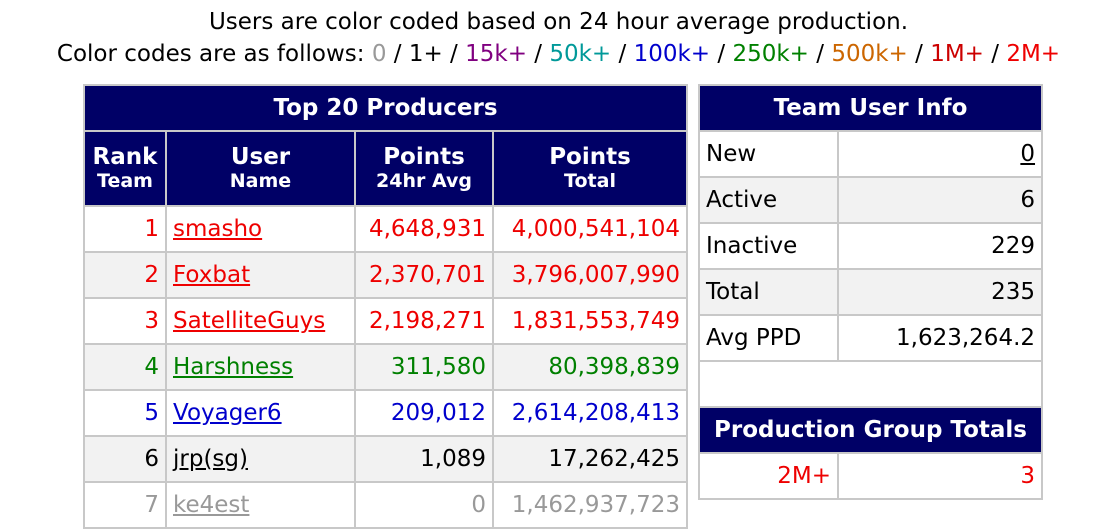  What do you see at coordinates (424, 321) in the screenshot?
I see `avg-points-cell: 2,198,271` at bounding box center [424, 321].